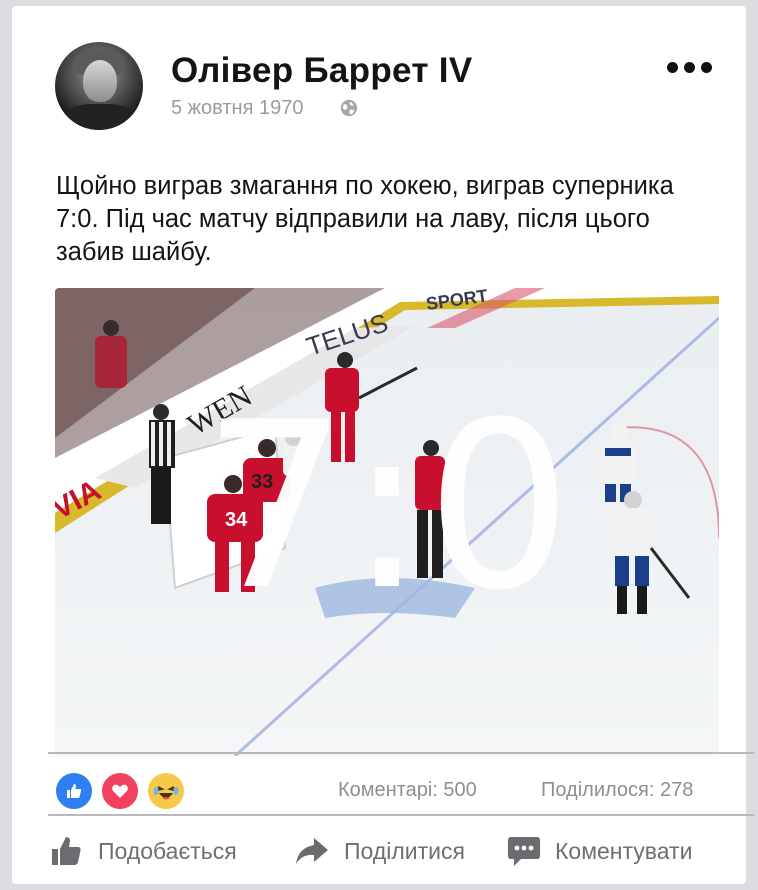 This screenshot has height=890, width=758. I want to click on comments-count: Коментарі: 500, so click(407, 790).